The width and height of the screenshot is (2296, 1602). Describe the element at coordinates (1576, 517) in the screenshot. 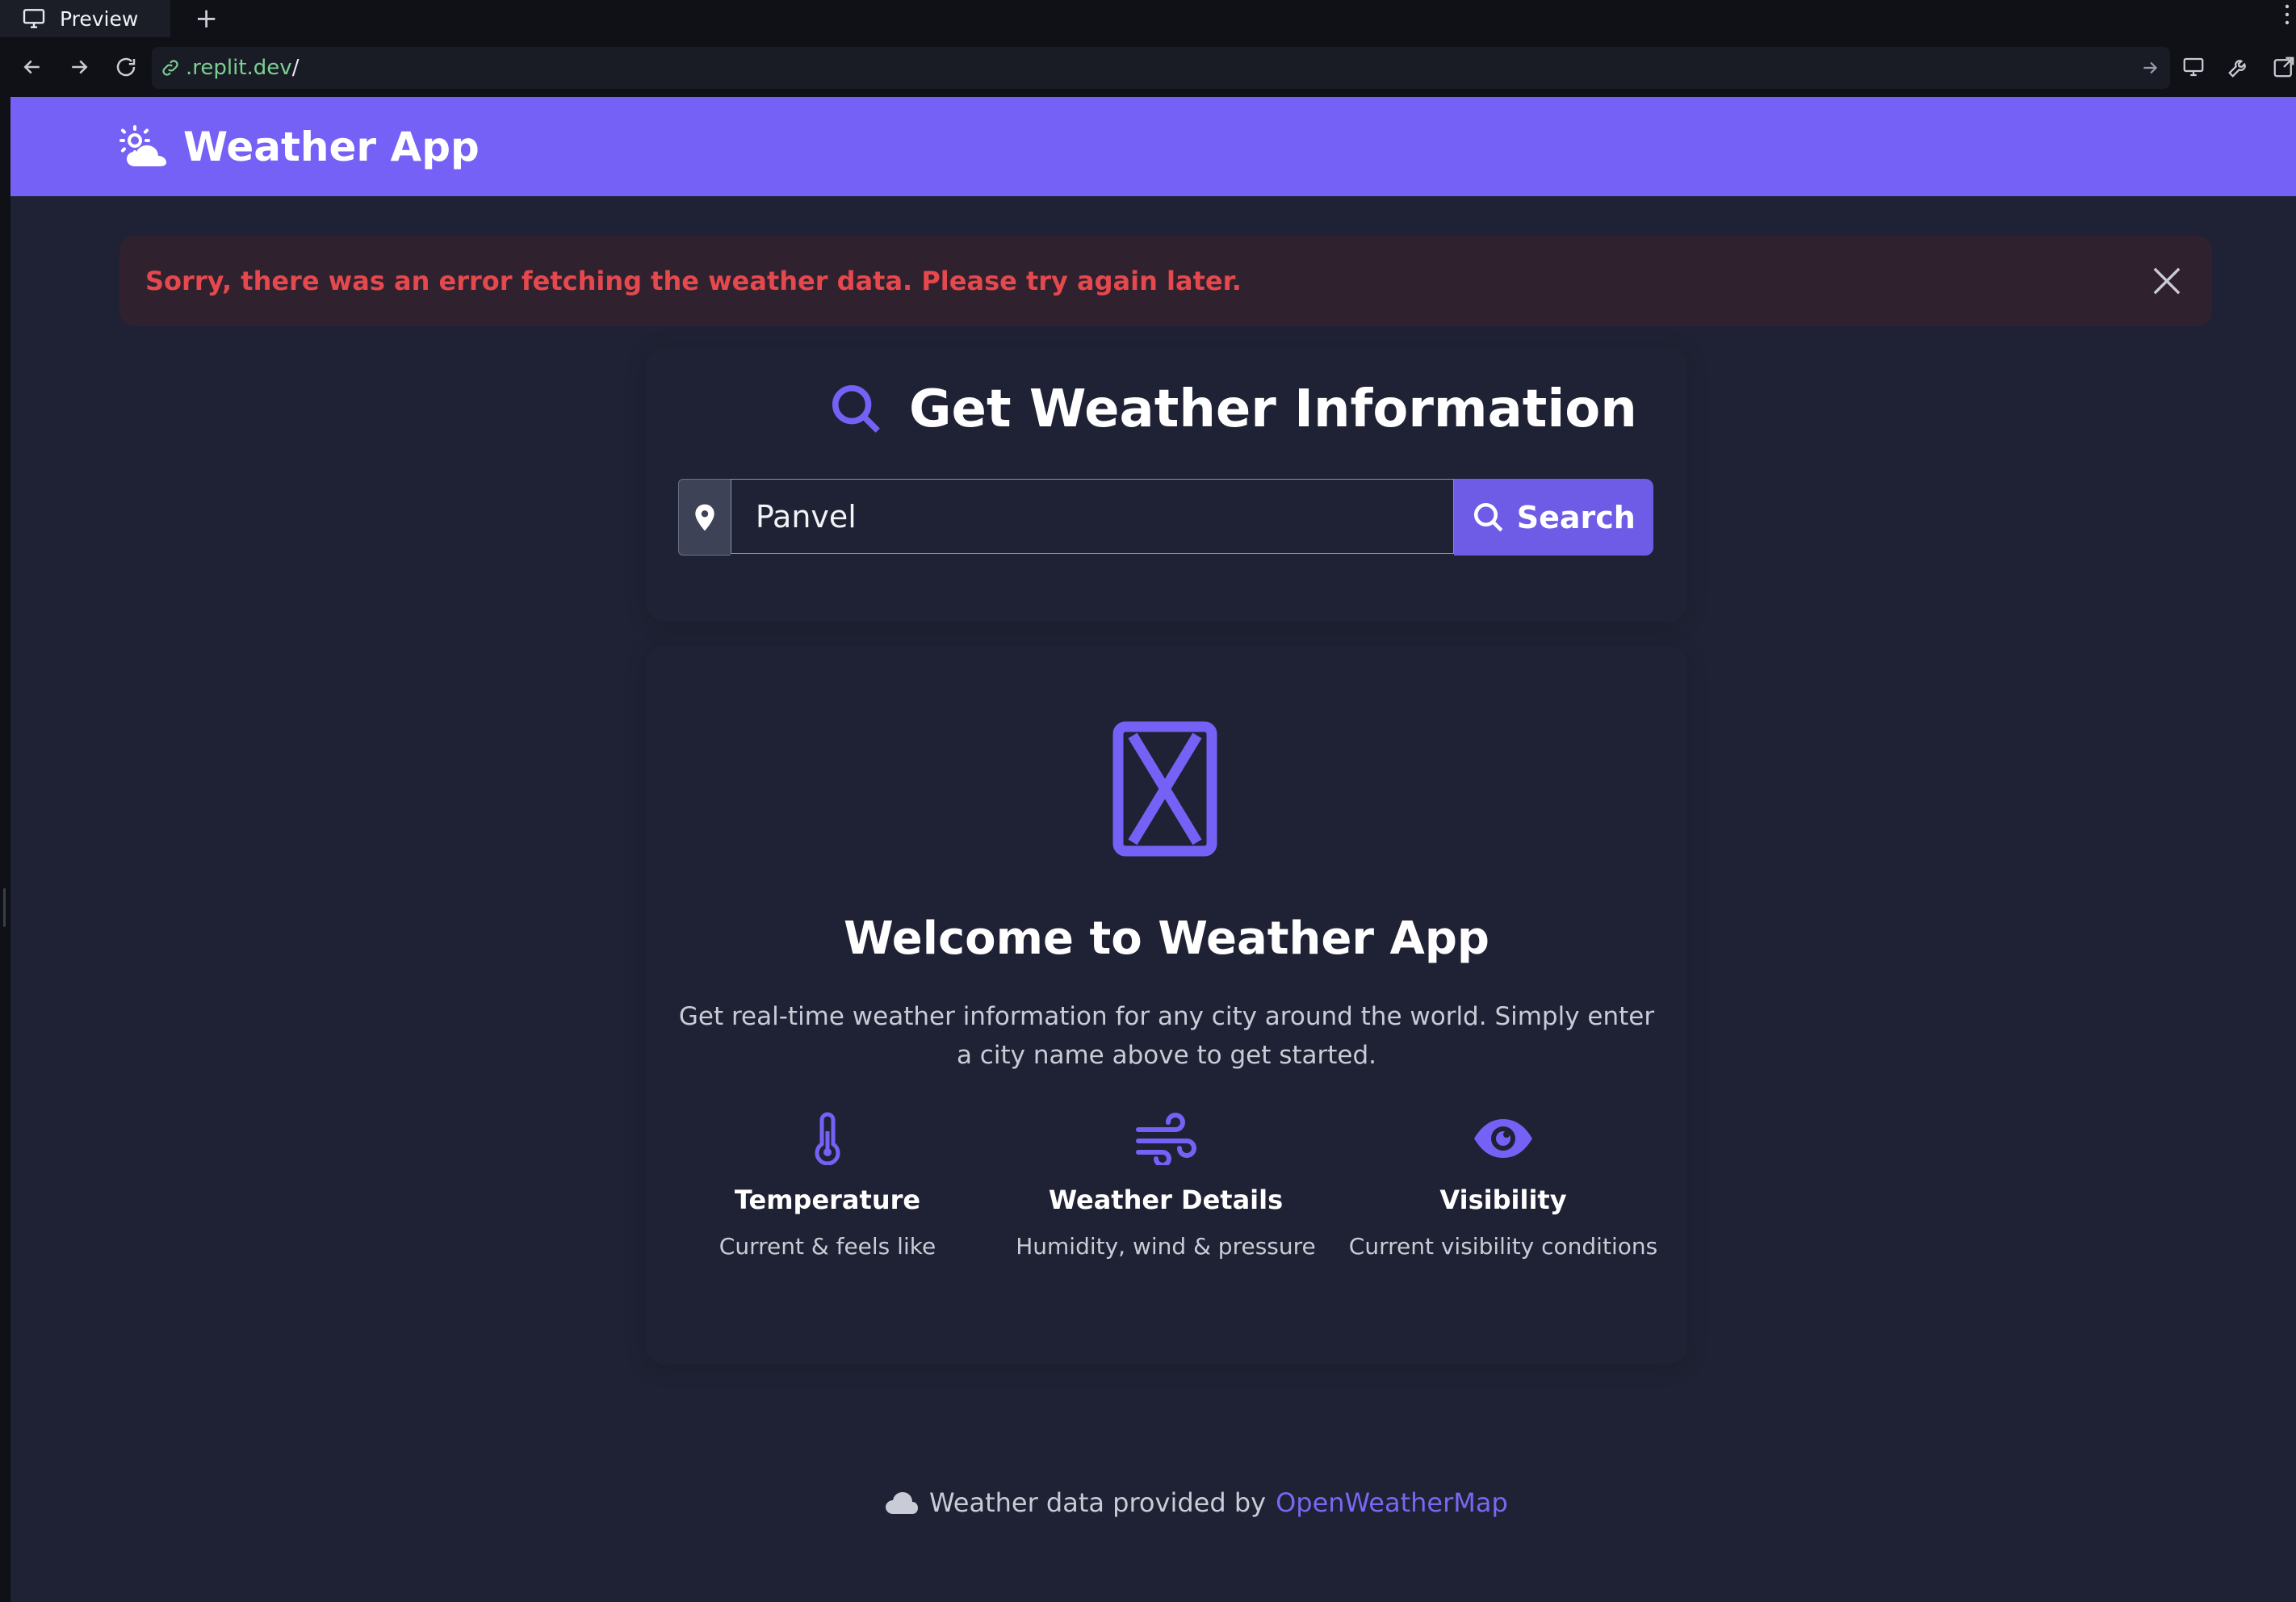

I see `search-button-label: Search` at that location.